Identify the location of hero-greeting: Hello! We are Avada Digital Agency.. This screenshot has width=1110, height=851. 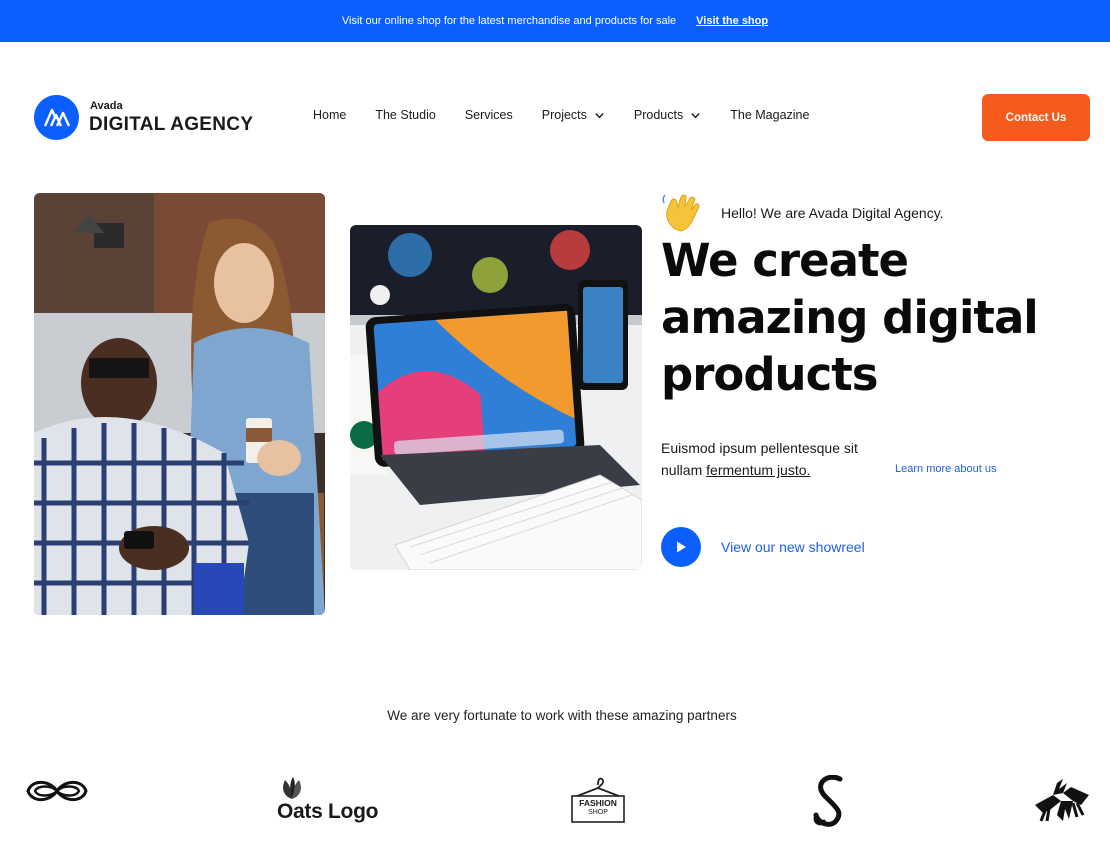
(802, 213).